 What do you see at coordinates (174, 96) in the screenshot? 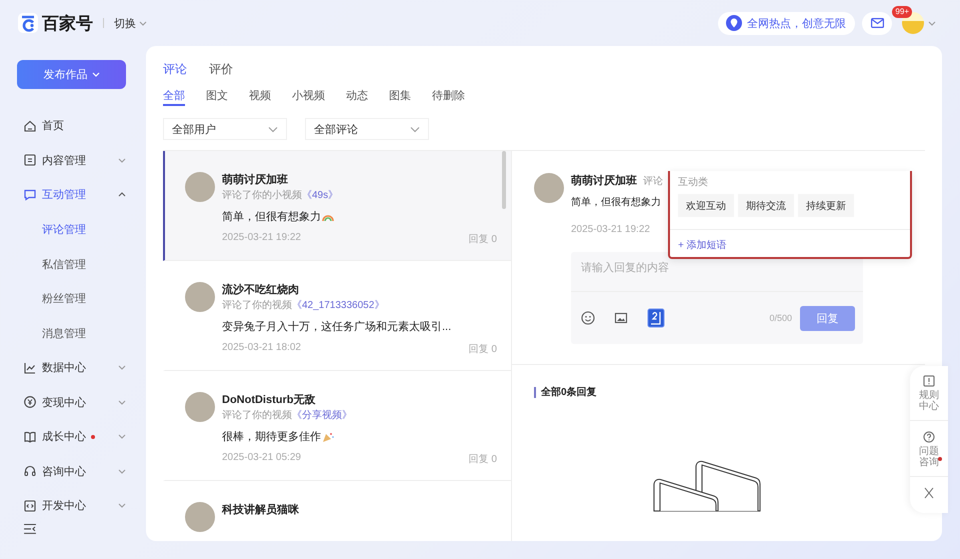
I see `filter-tab: 全部` at bounding box center [174, 96].